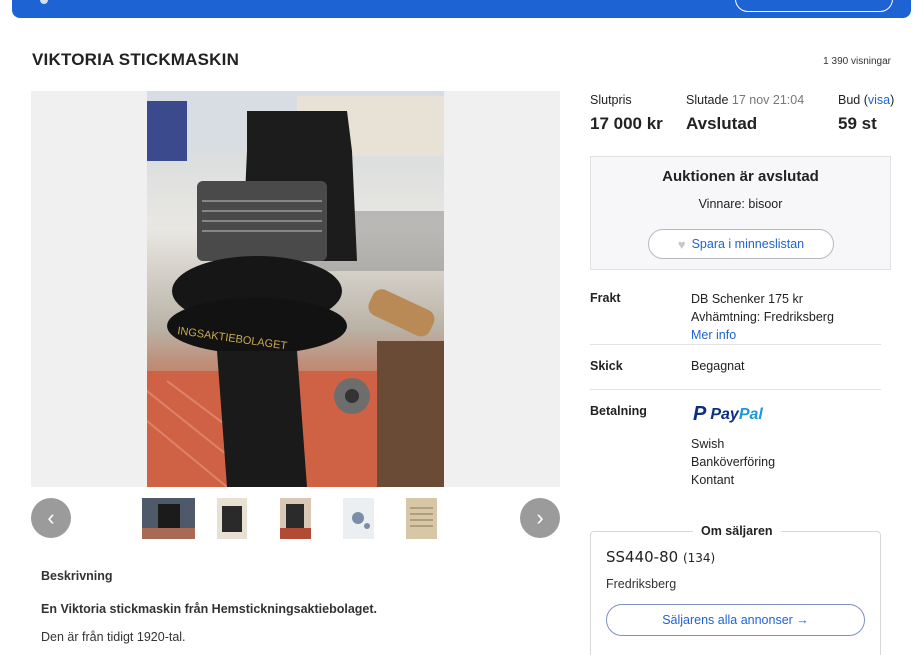 The width and height of the screenshot is (924, 655). What do you see at coordinates (605, 298) in the screenshot?
I see `shipping-label: Frakt` at bounding box center [605, 298].